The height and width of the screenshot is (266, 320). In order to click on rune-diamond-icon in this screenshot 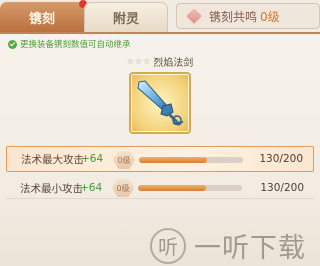, I will do `click(194, 16)`.